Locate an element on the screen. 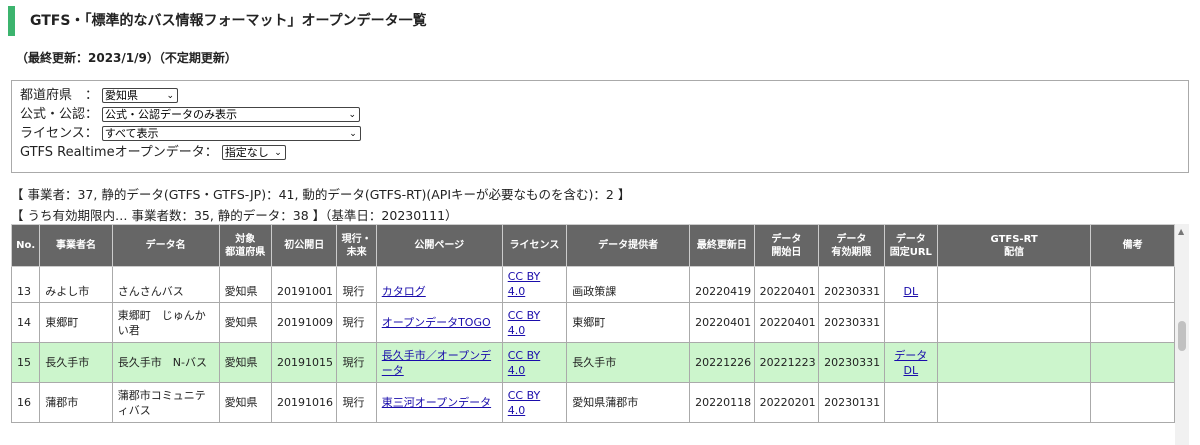 The height and width of the screenshot is (445, 1200). official-select: 公式・公認データのみ表示 is located at coordinates (231, 114).